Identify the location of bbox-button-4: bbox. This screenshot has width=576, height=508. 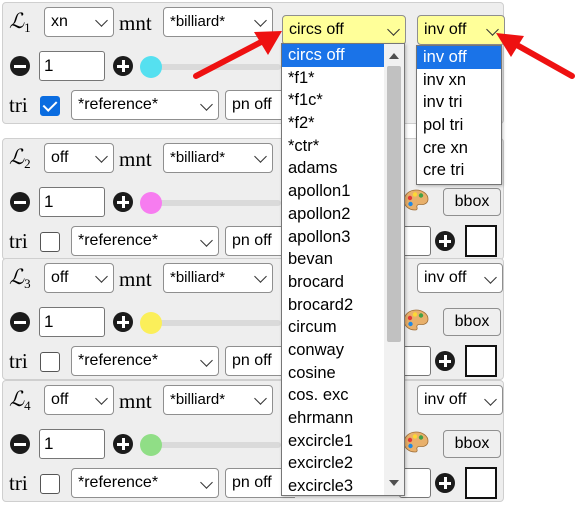
(472, 444).